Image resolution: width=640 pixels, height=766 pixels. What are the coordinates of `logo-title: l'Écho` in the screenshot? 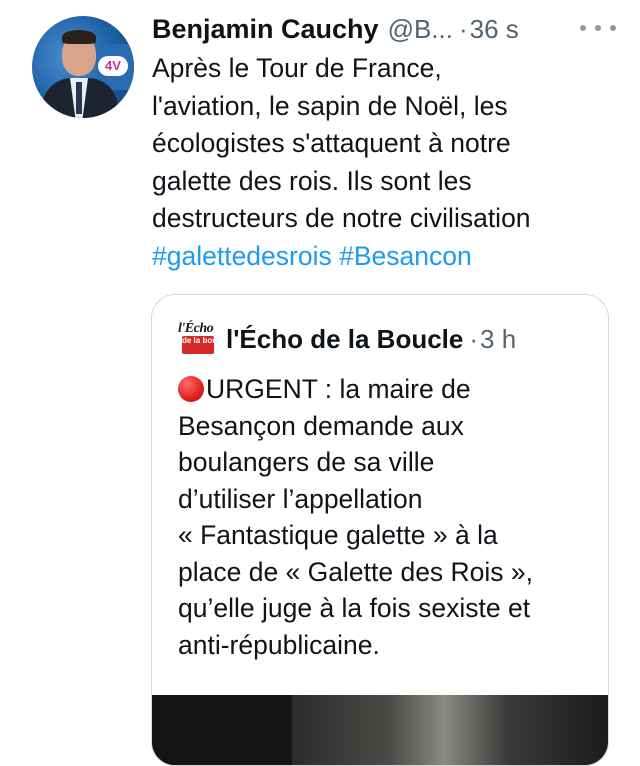 It's located at (196, 328).